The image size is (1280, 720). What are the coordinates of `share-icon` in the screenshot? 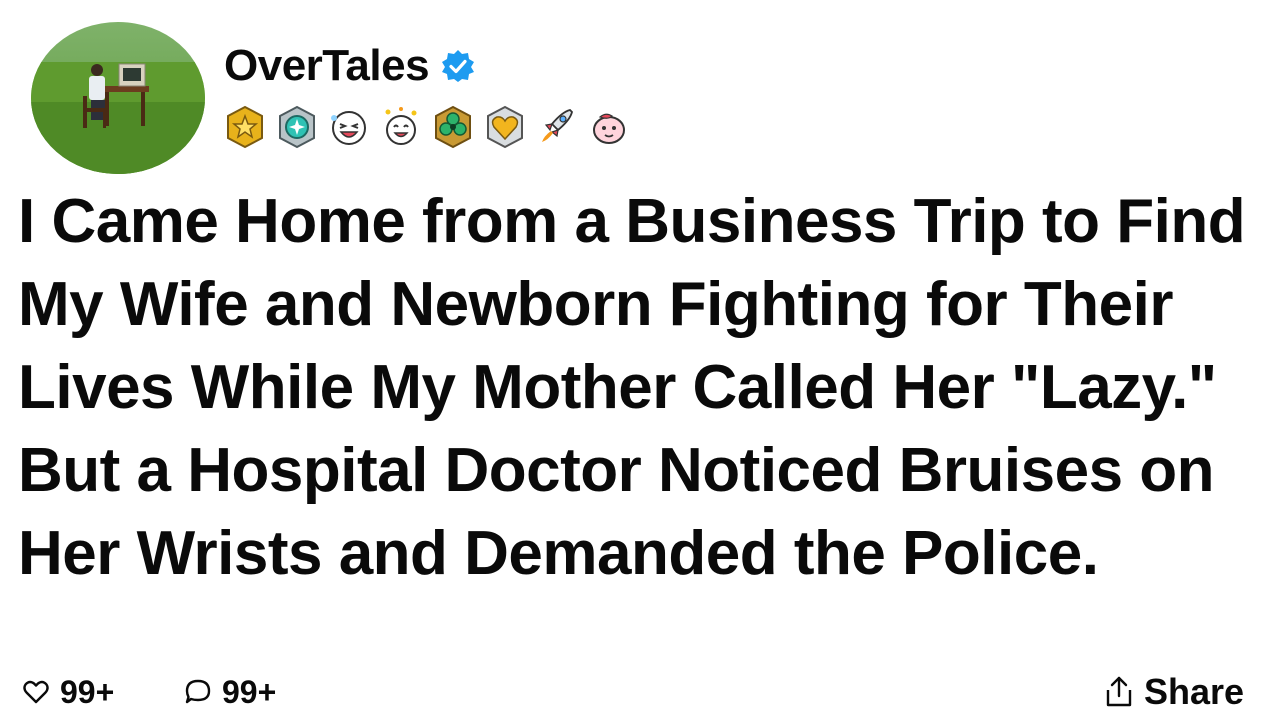 It's located at (1119, 691).